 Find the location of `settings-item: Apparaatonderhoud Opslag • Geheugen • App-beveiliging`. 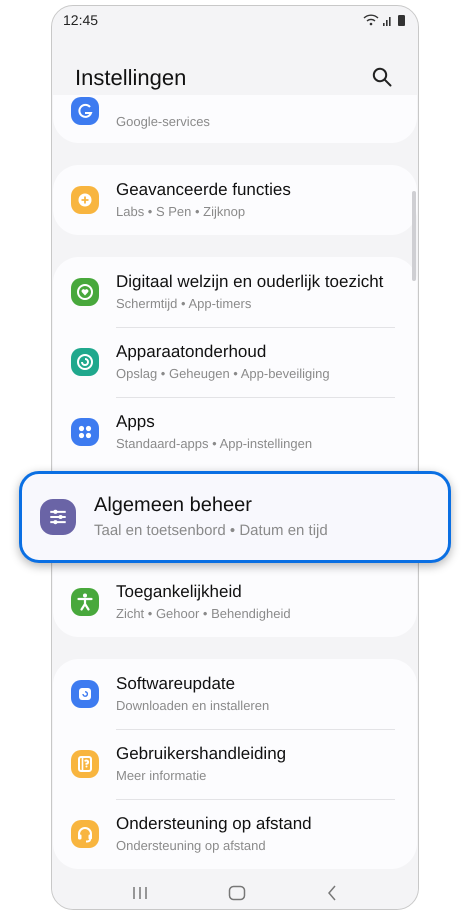

settings-item: Apparaatonderhoud Opslag • Geheugen • App-beveiliging is located at coordinates (235, 361).